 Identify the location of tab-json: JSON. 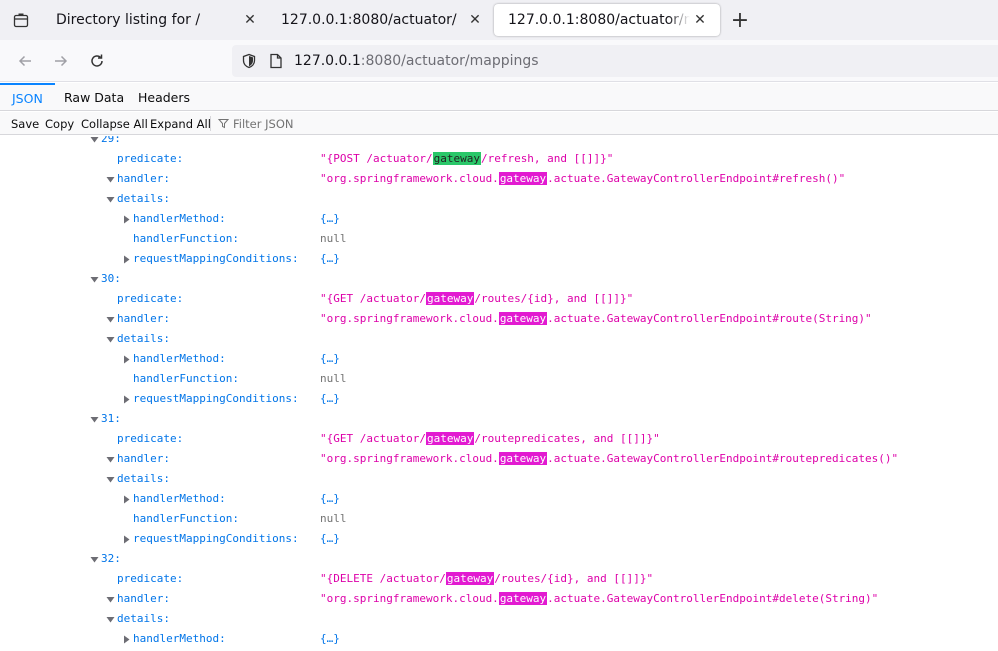
(27, 97).